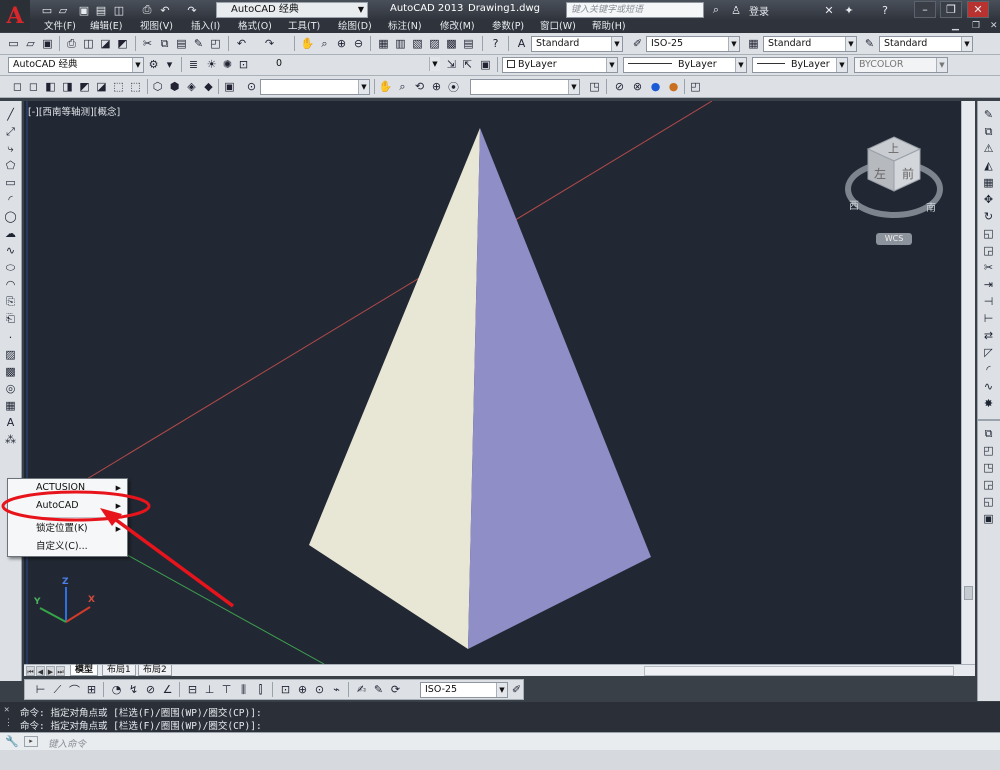 The height and width of the screenshot is (770, 1000). What do you see at coordinates (355, 26) in the screenshot?
I see `menu-draw: 绘图(D)` at bounding box center [355, 26].